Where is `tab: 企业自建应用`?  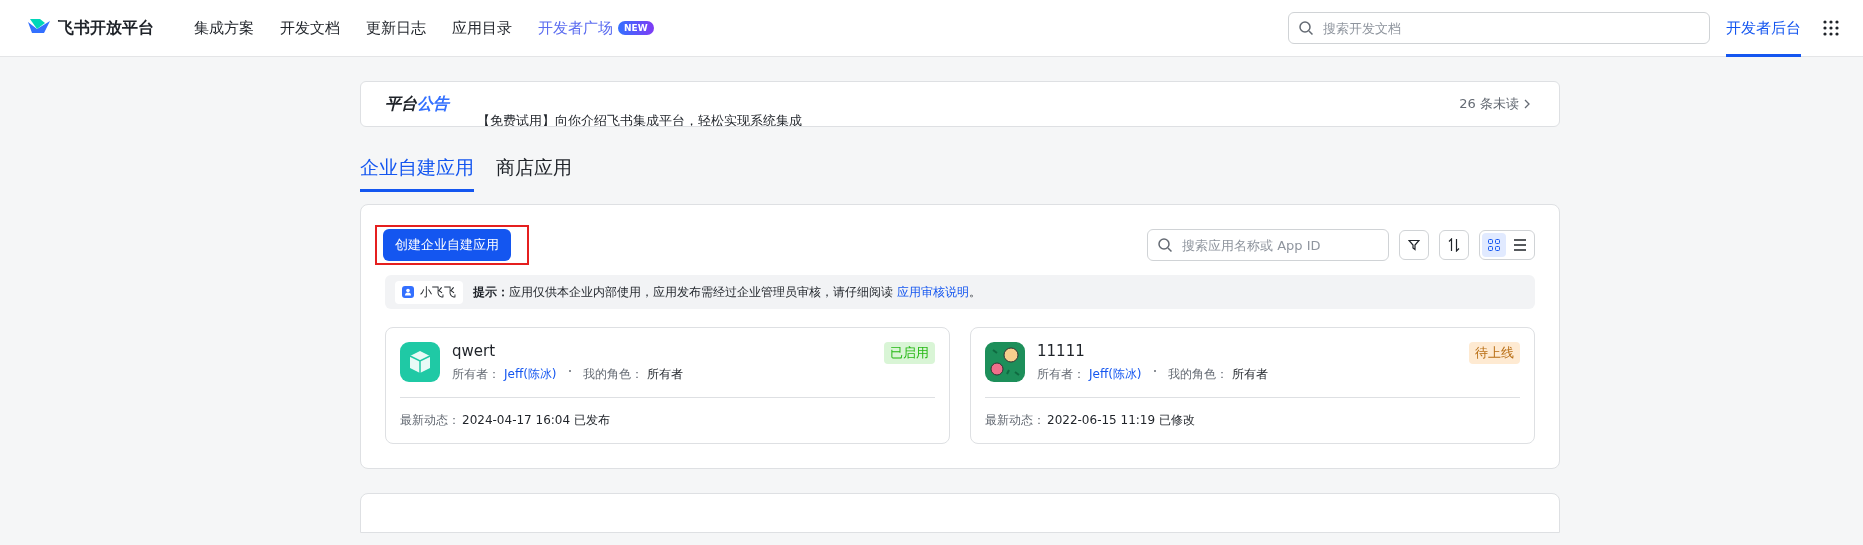
tab: 企业自建应用 is located at coordinates (417, 173).